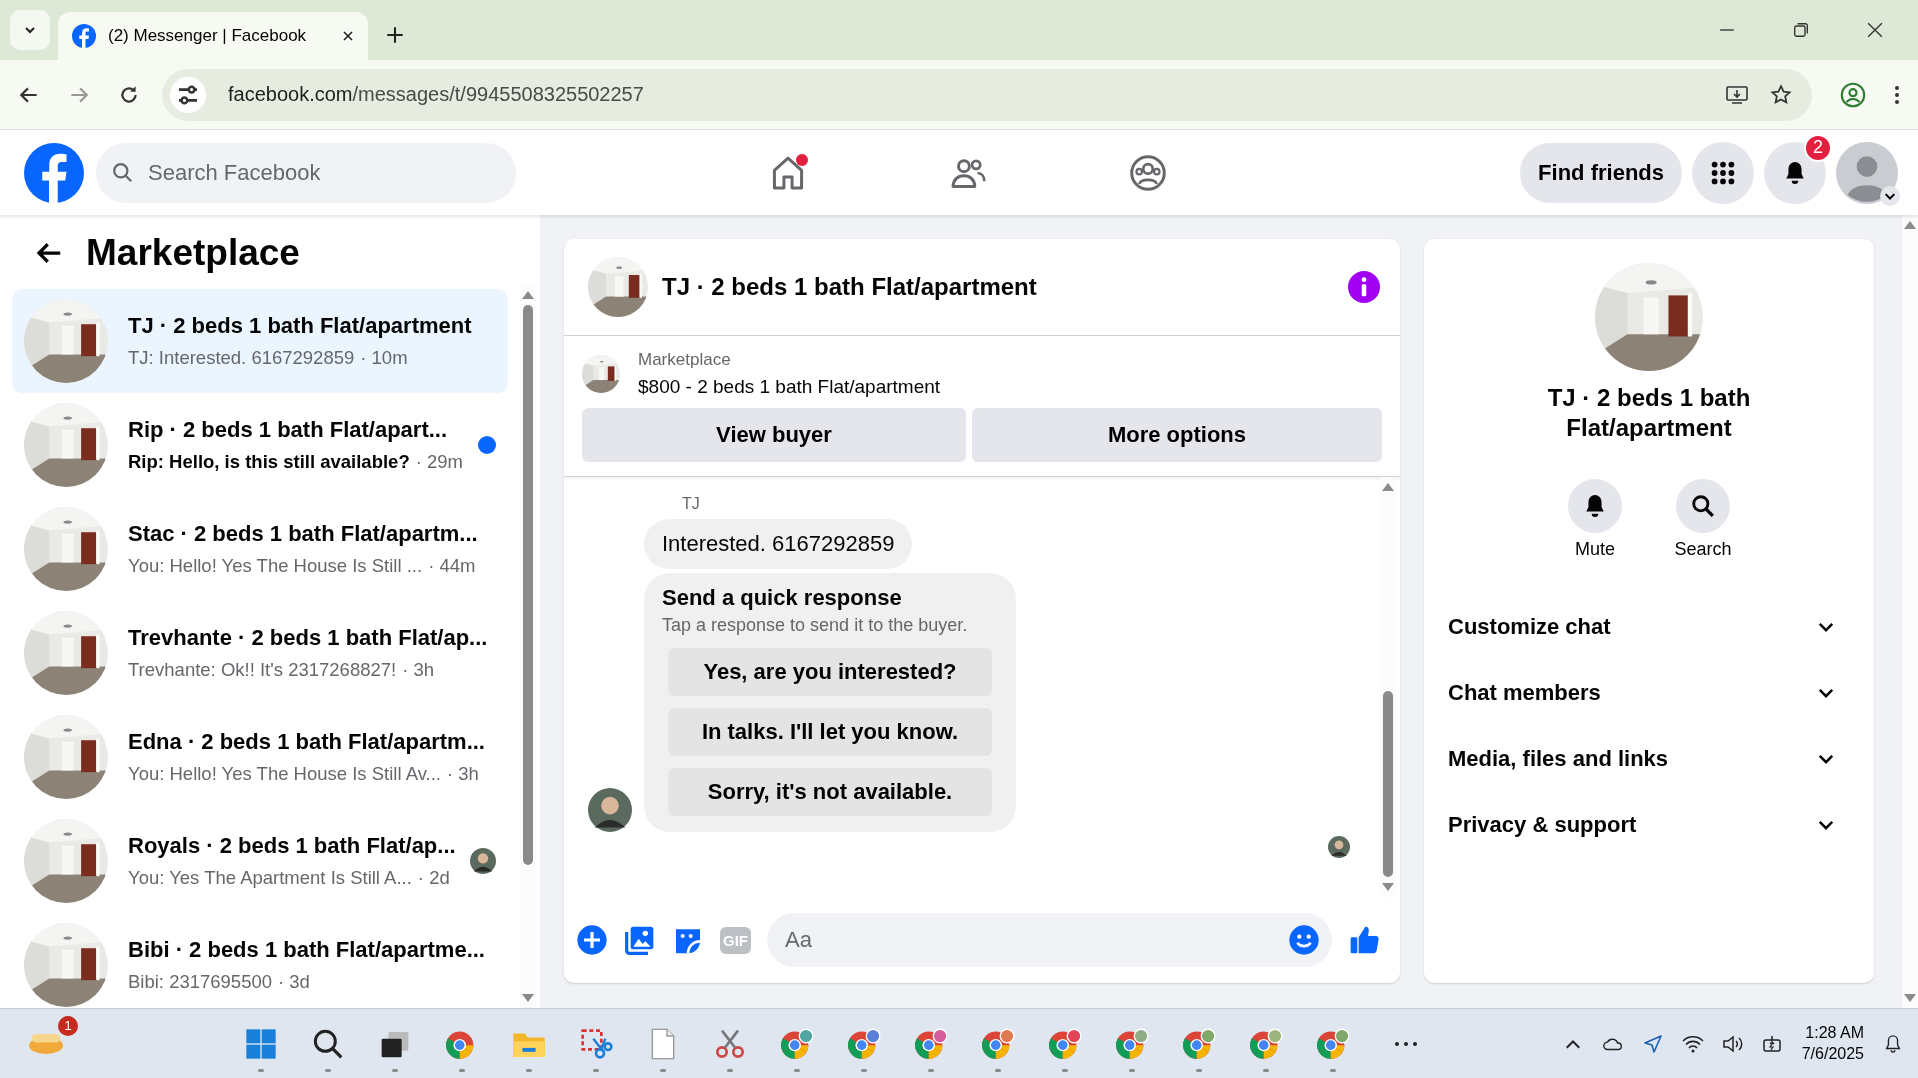  Describe the element at coordinates (815, 625) in the screenshot. I see `quick-response-hint: Tap a response to send it to the buyer.` at that location.